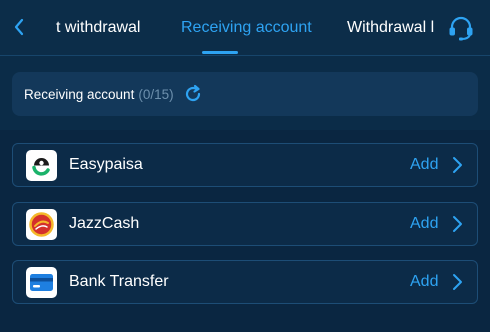 Image resolution: width=490 pixels, height=332 pixels. What do you see at coordinates (98, 28) in the screenshot?
I see `tab-withdrawal: t withdrawal` at bounding box center [98, 28].